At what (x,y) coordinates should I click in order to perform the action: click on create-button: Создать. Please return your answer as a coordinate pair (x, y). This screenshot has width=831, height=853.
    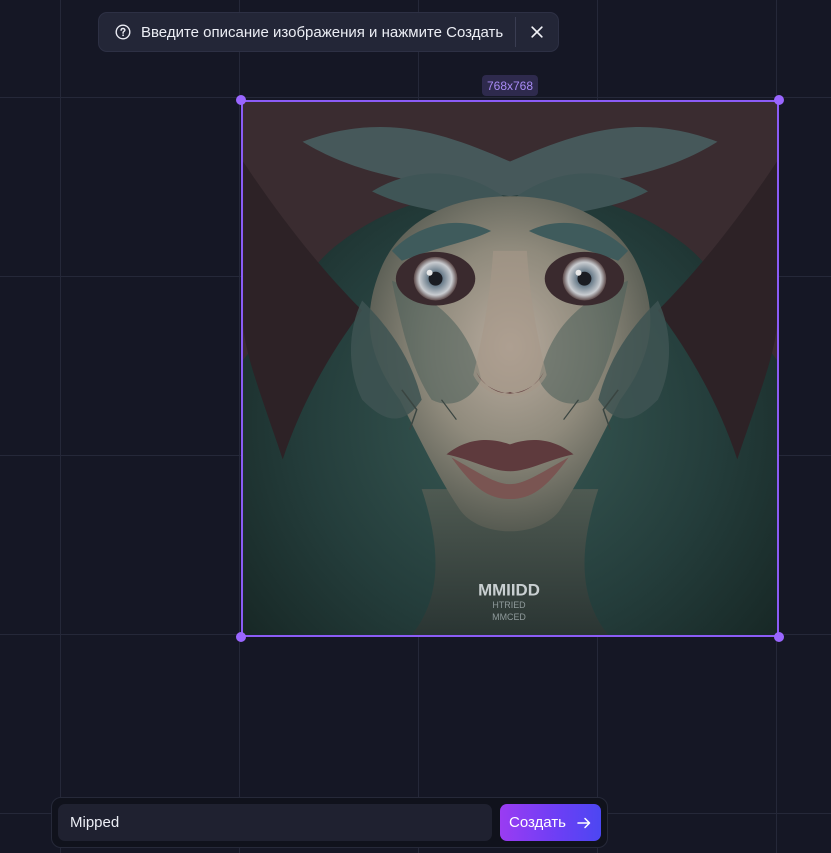
    Looking at the image, I should click on (550, 822).